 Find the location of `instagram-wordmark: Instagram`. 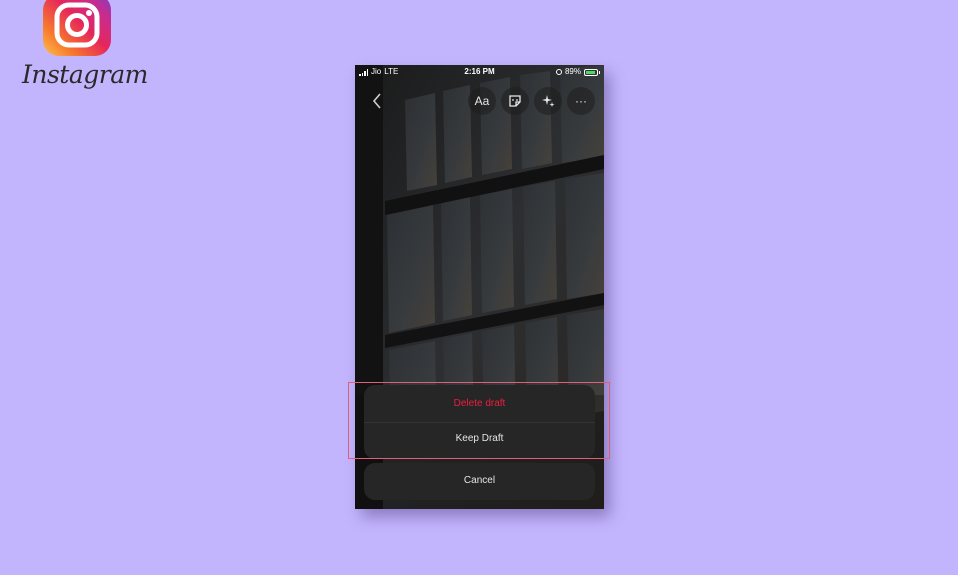

instagram-wordmark: Instagram is located at coordinates (85, 74).